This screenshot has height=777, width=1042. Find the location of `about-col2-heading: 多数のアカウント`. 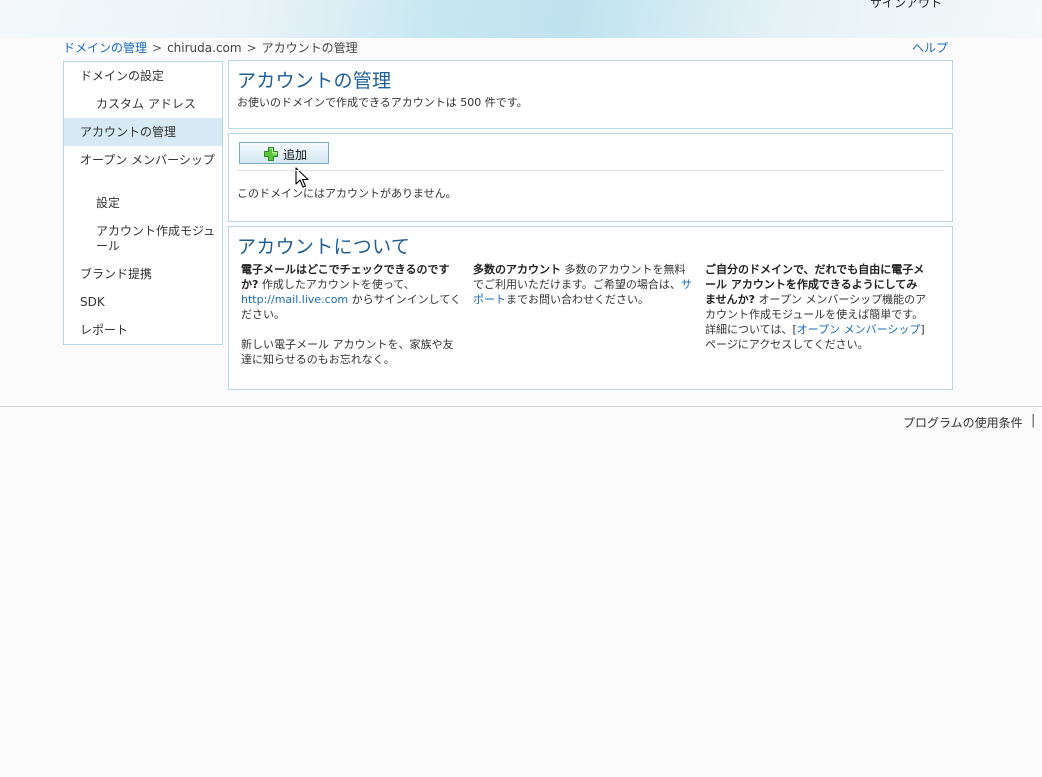

about-col2-heading: 多数のアカウント is located at coordinates (517, 269).